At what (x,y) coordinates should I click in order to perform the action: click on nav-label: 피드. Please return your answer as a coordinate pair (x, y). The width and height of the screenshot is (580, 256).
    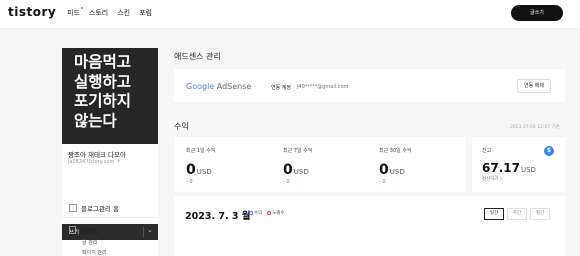
    Looking at the image, I should click on (73, 13).